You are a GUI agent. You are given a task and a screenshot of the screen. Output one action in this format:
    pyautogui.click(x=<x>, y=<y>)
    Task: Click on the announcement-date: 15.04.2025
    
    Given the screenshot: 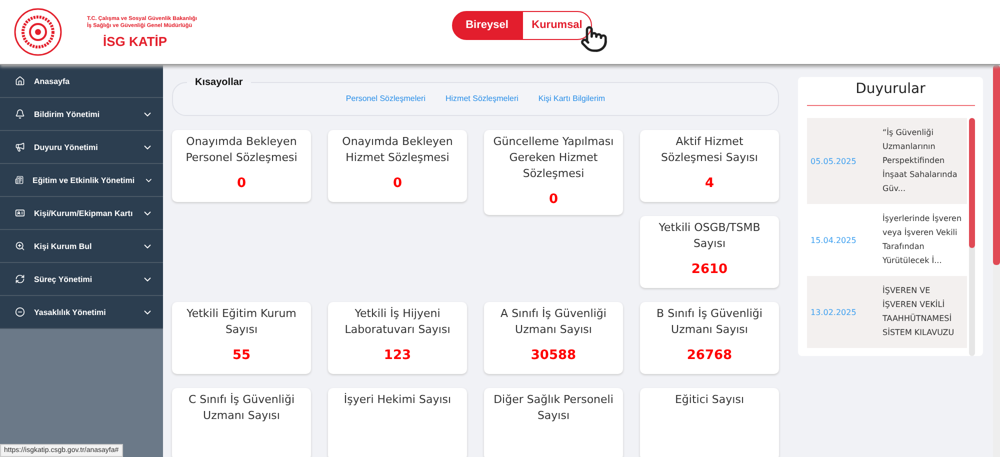 What is the action you would take?
    pyautogui.click(x=834, y=240)
    